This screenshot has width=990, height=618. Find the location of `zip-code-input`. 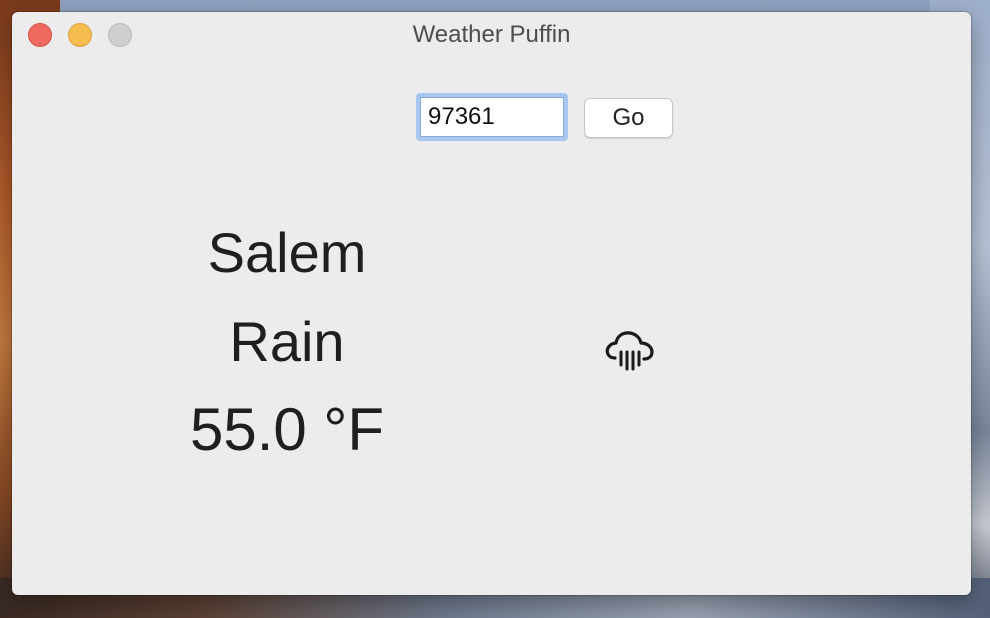

zip-code-input is located at coordinates (492, 117).